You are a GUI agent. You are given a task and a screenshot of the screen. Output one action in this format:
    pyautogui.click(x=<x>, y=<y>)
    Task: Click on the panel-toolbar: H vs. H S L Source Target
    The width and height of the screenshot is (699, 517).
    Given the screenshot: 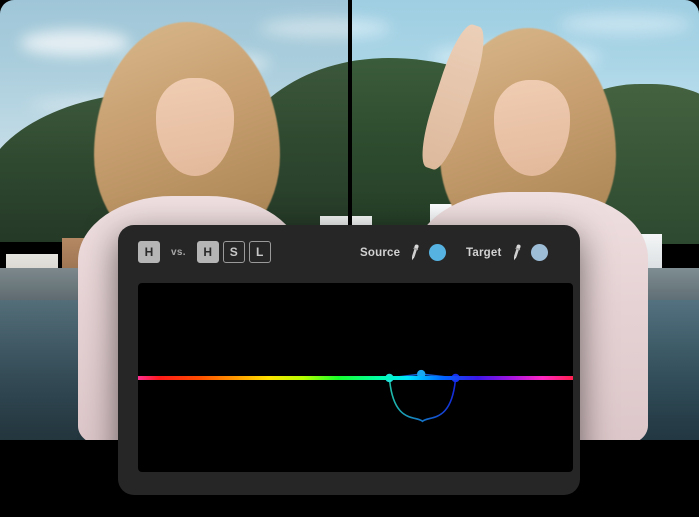 What is the action you would take?
    pyautogui.click(x=349, y=254)
    